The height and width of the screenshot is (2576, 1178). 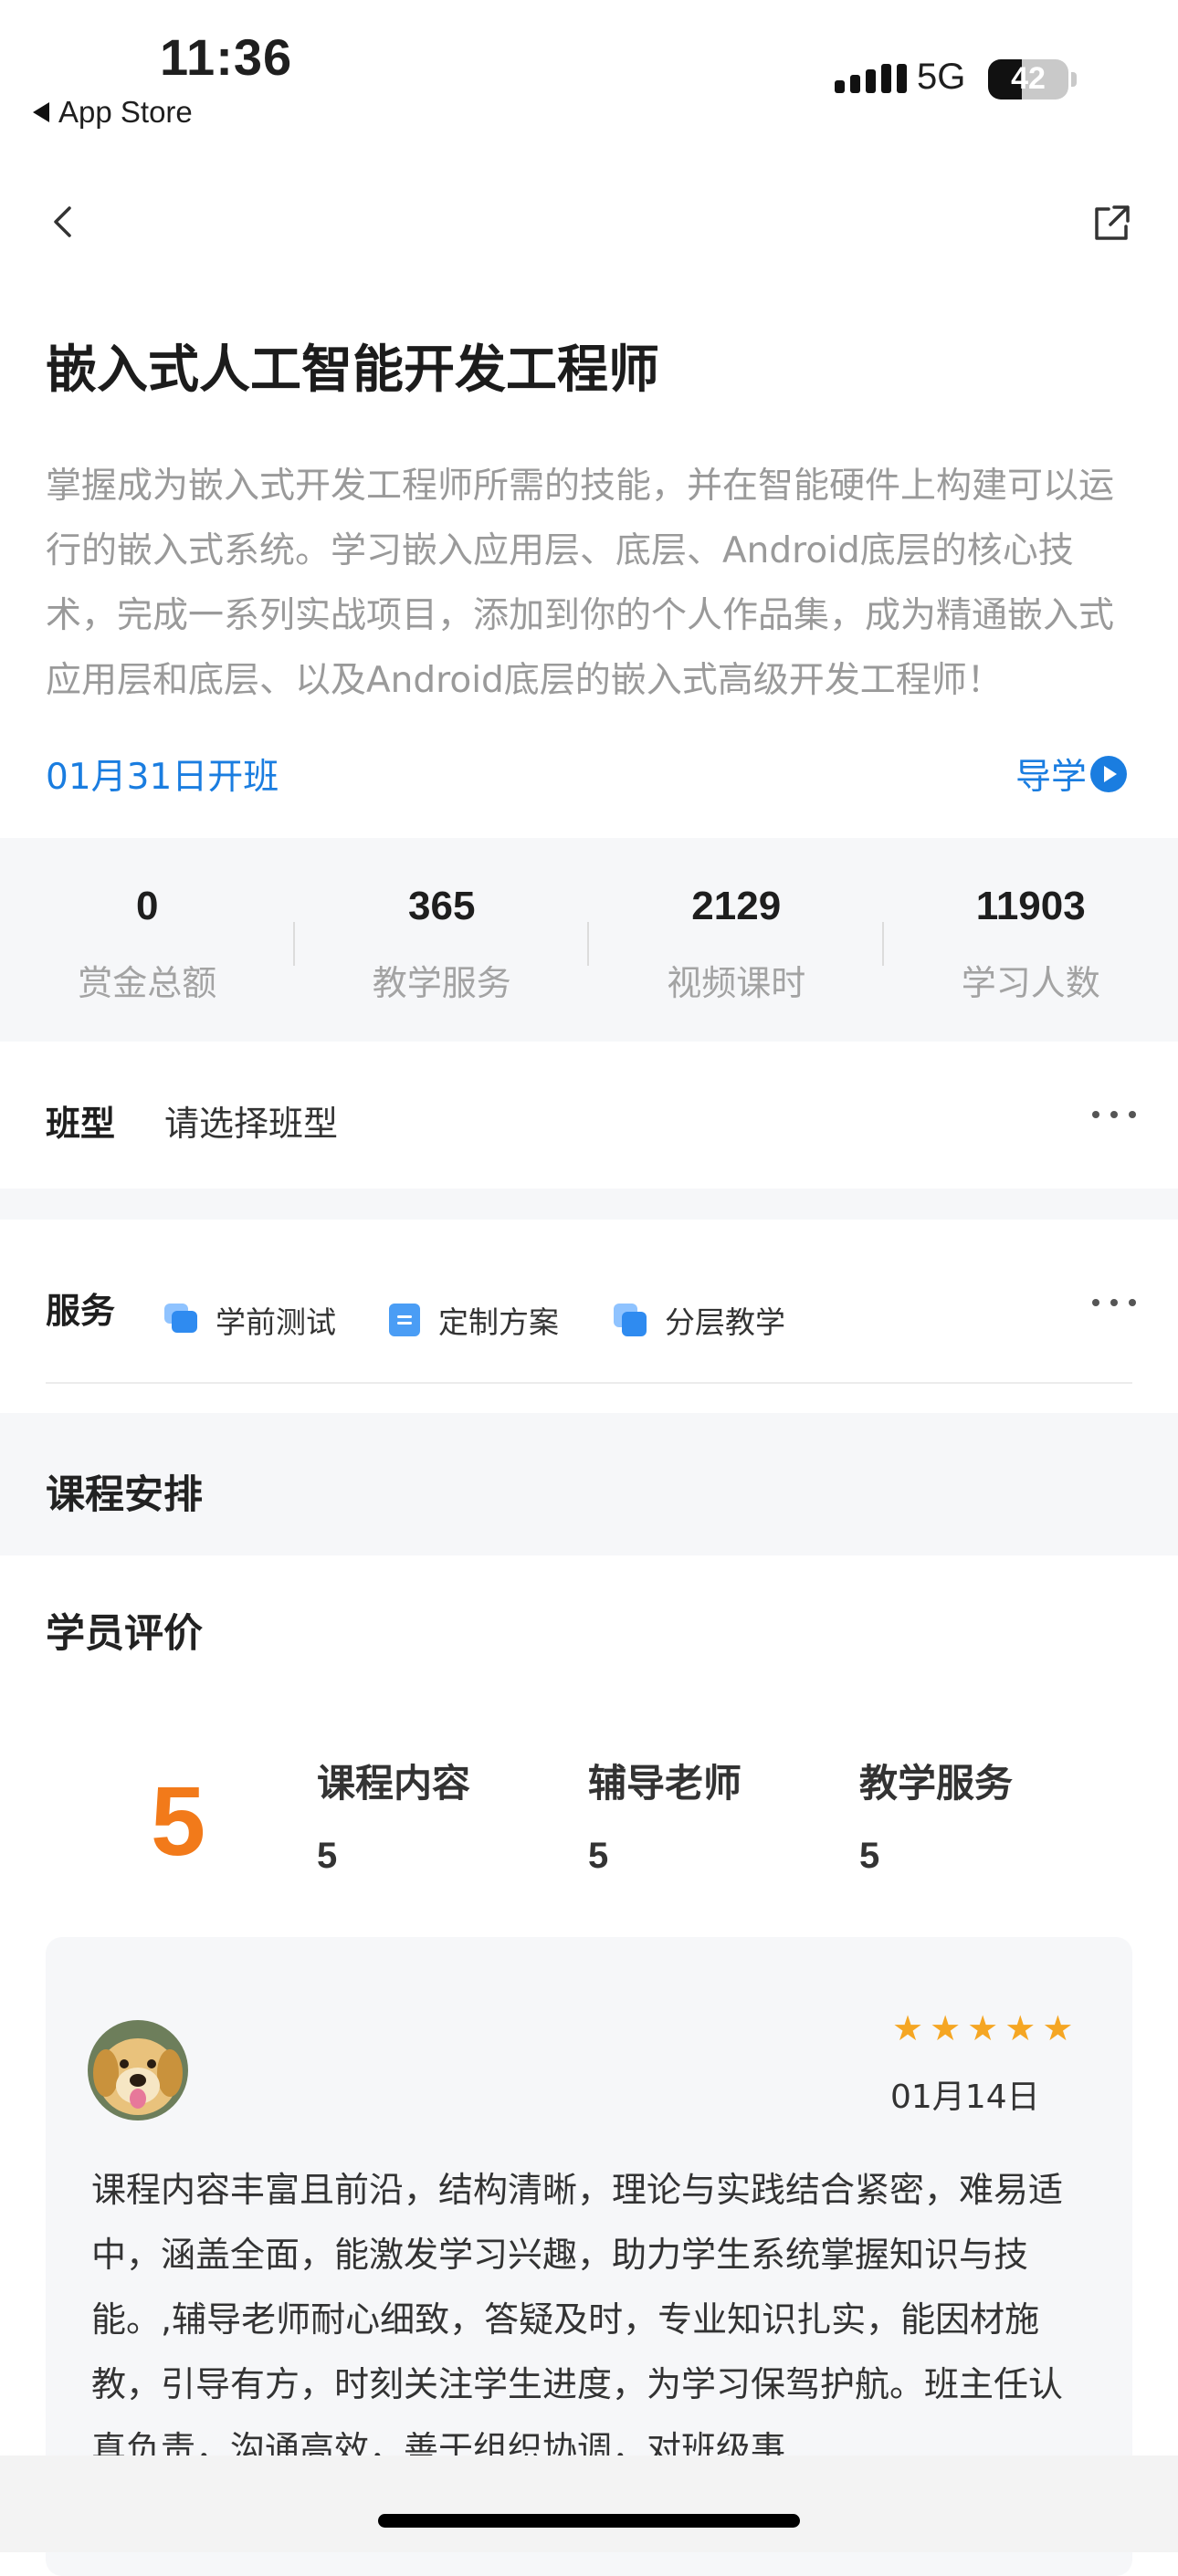 What do you see at coordinates (941, 77) in the screenshot?
I see `network-type: 5G` at bounding box center [941, 77].